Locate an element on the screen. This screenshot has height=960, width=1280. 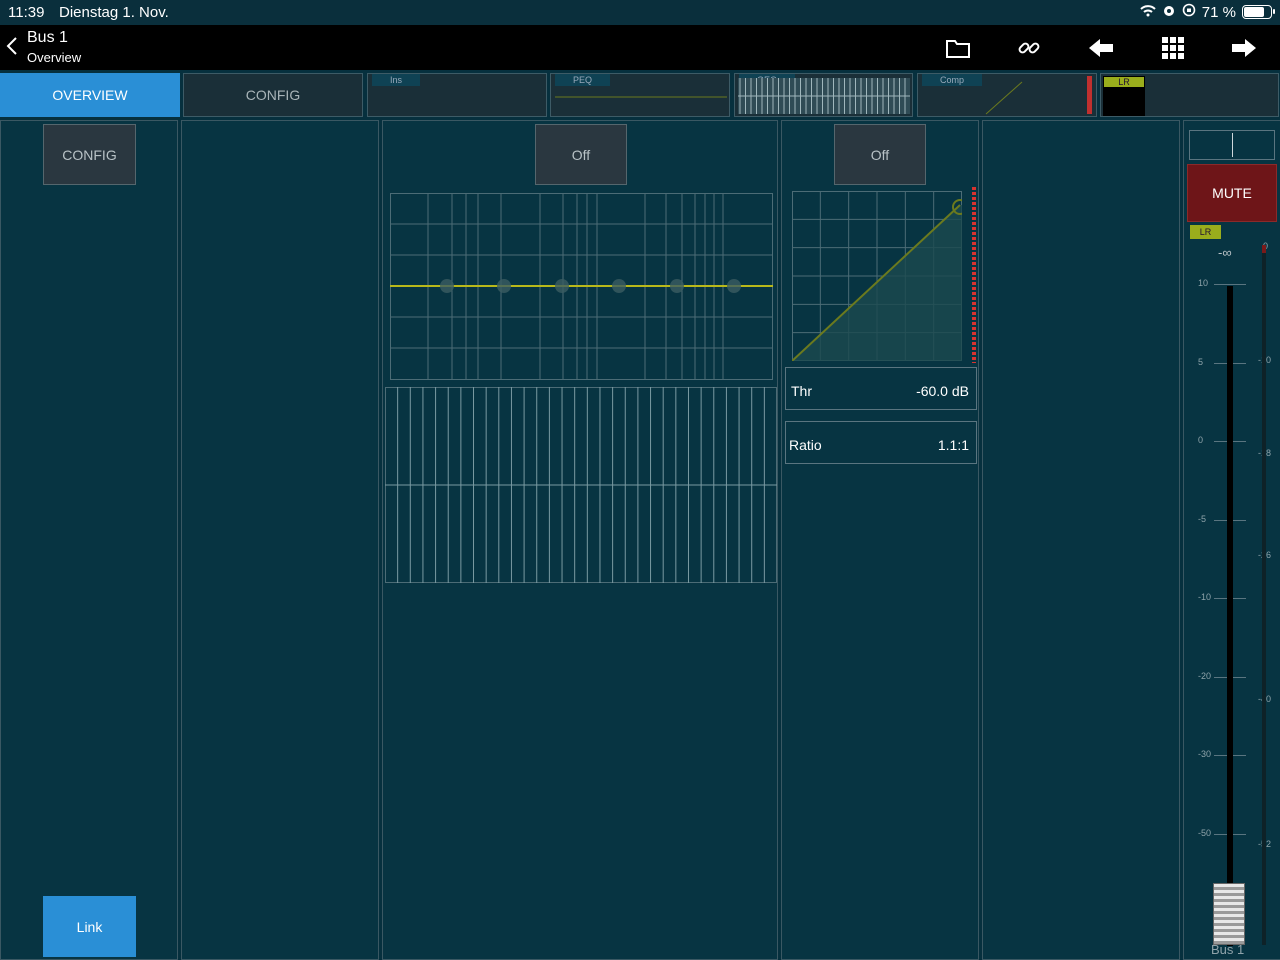
fader-scale-label: 10 is located at coordinates (1203, 283).